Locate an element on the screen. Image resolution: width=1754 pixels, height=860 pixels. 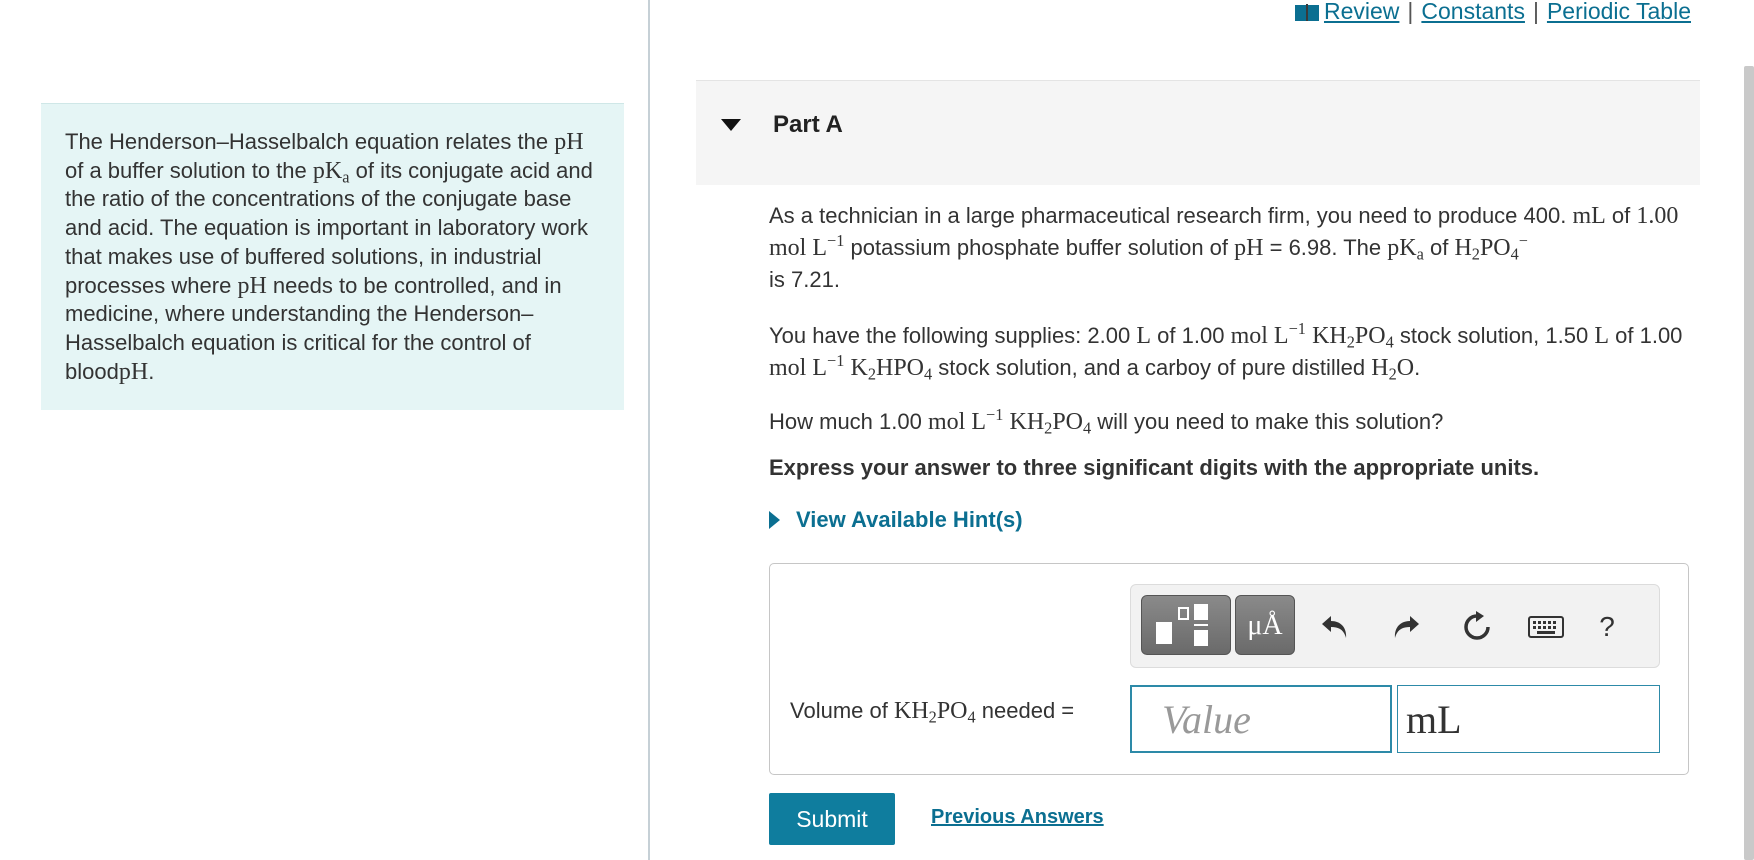
expand-triangle-icon is located at coordinates (774, 520).